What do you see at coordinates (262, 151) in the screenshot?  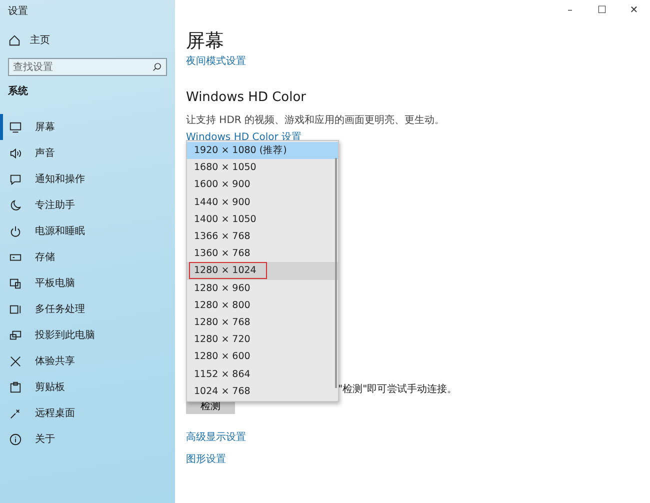 I see `resolution-option: 1920 × 1080 (推荐)` at bounding box center [262, 151].